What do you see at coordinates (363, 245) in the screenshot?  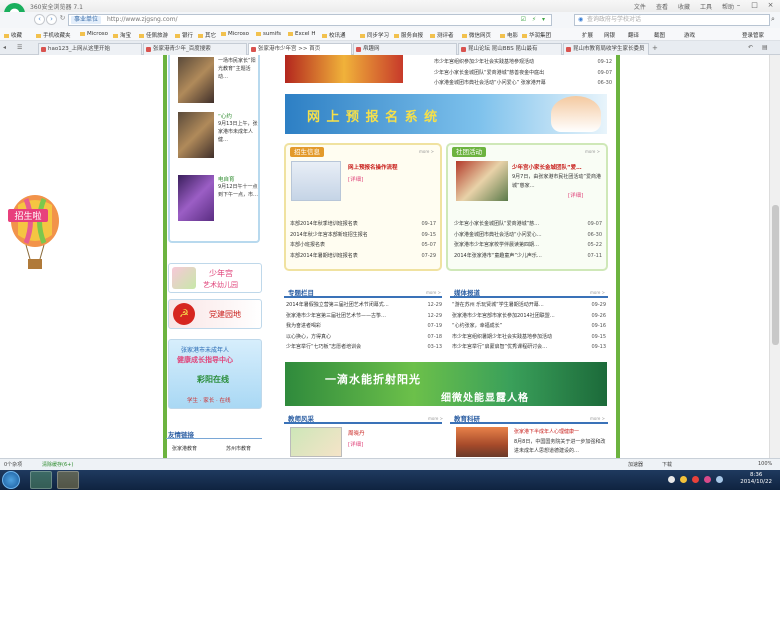 I see `list-item: 本部小班报名表 05-07` at bounding box center [363, 245].